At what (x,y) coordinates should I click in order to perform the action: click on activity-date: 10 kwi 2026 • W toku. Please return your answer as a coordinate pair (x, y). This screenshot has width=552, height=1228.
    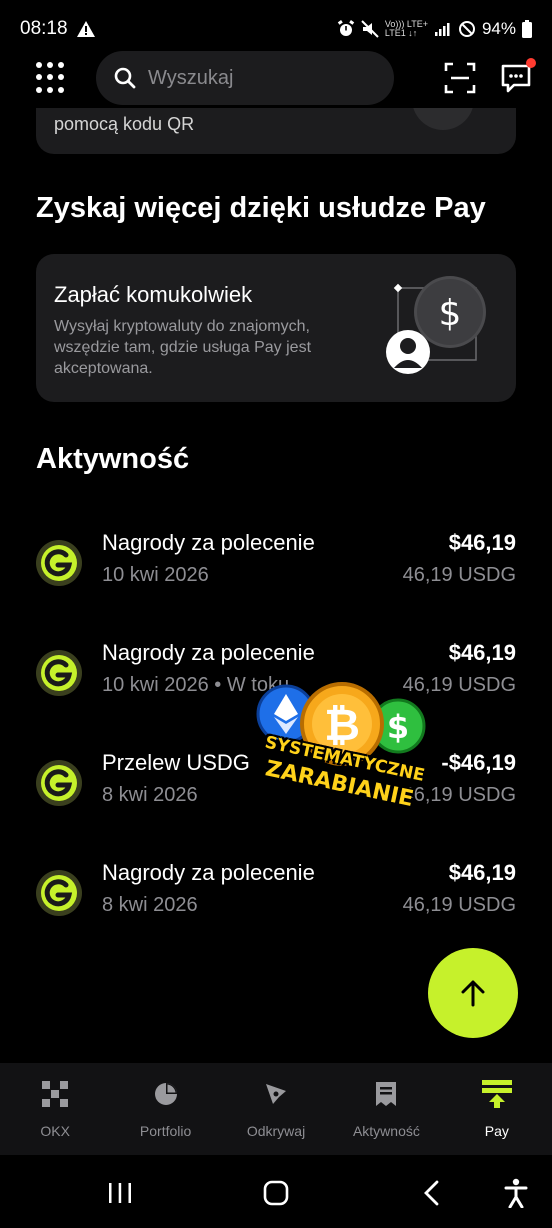
    Looking at the image, I should click on (196, 685).